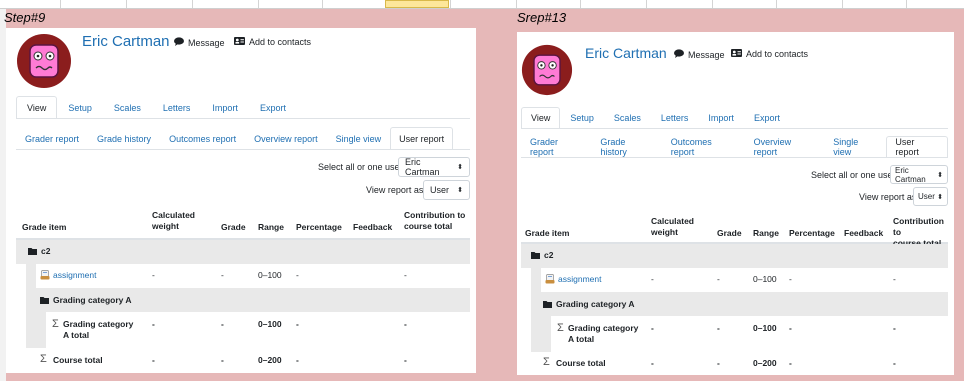 This screenshot has height=381, width=964. What do you see at coordinates (417, 4) in the screenshot?
I see `selected-cell` at bounding box center [417, 4].